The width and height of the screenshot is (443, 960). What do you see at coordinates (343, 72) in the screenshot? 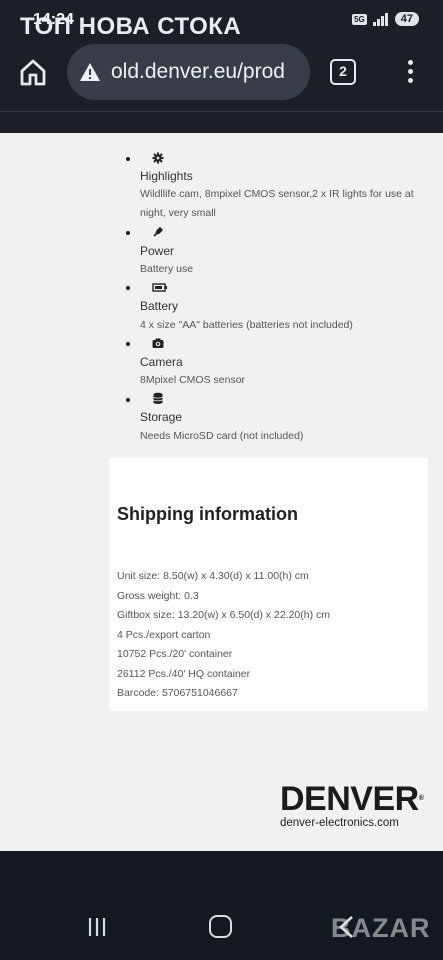
I see `tab-switcher-button: 2` at bounding box center [343, 72].